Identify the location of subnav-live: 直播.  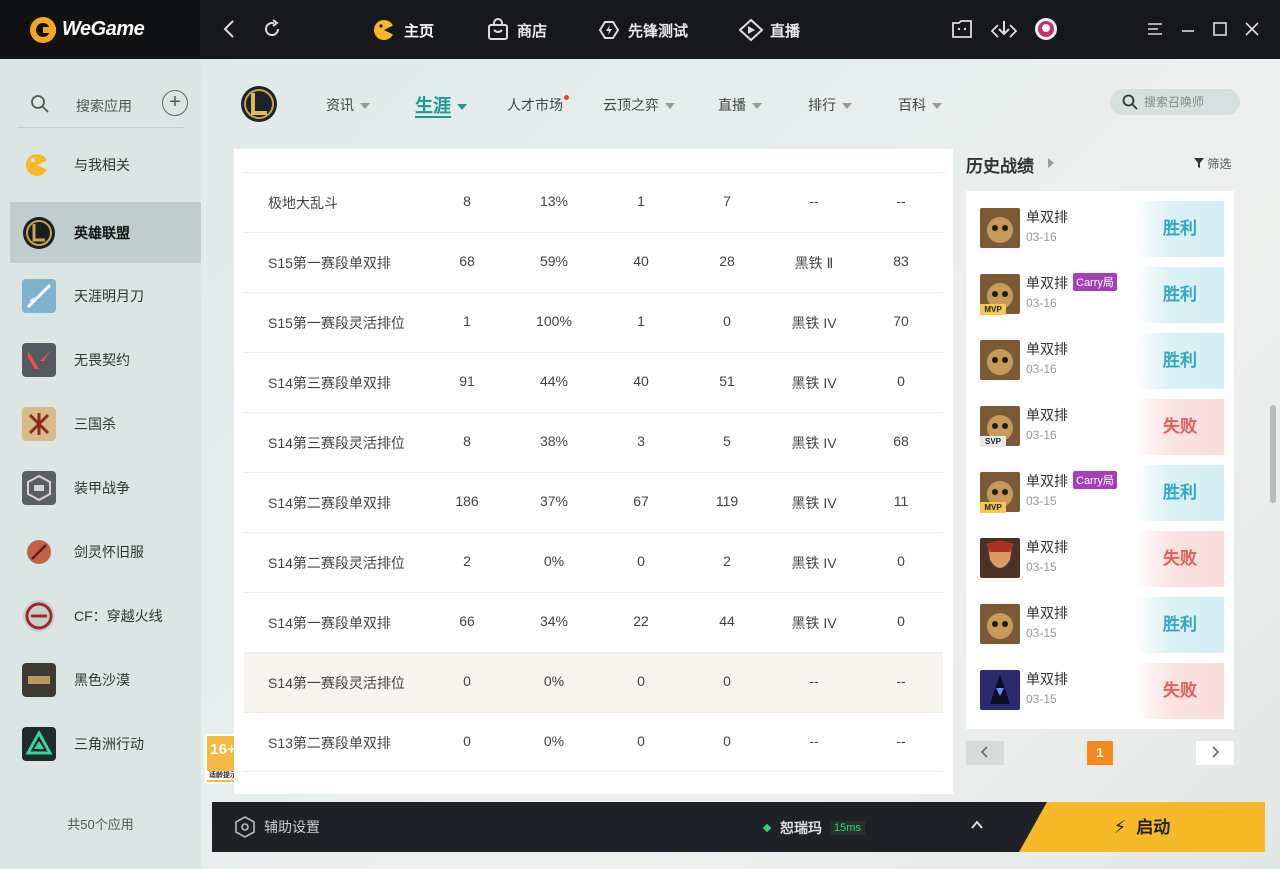
(740, 105).